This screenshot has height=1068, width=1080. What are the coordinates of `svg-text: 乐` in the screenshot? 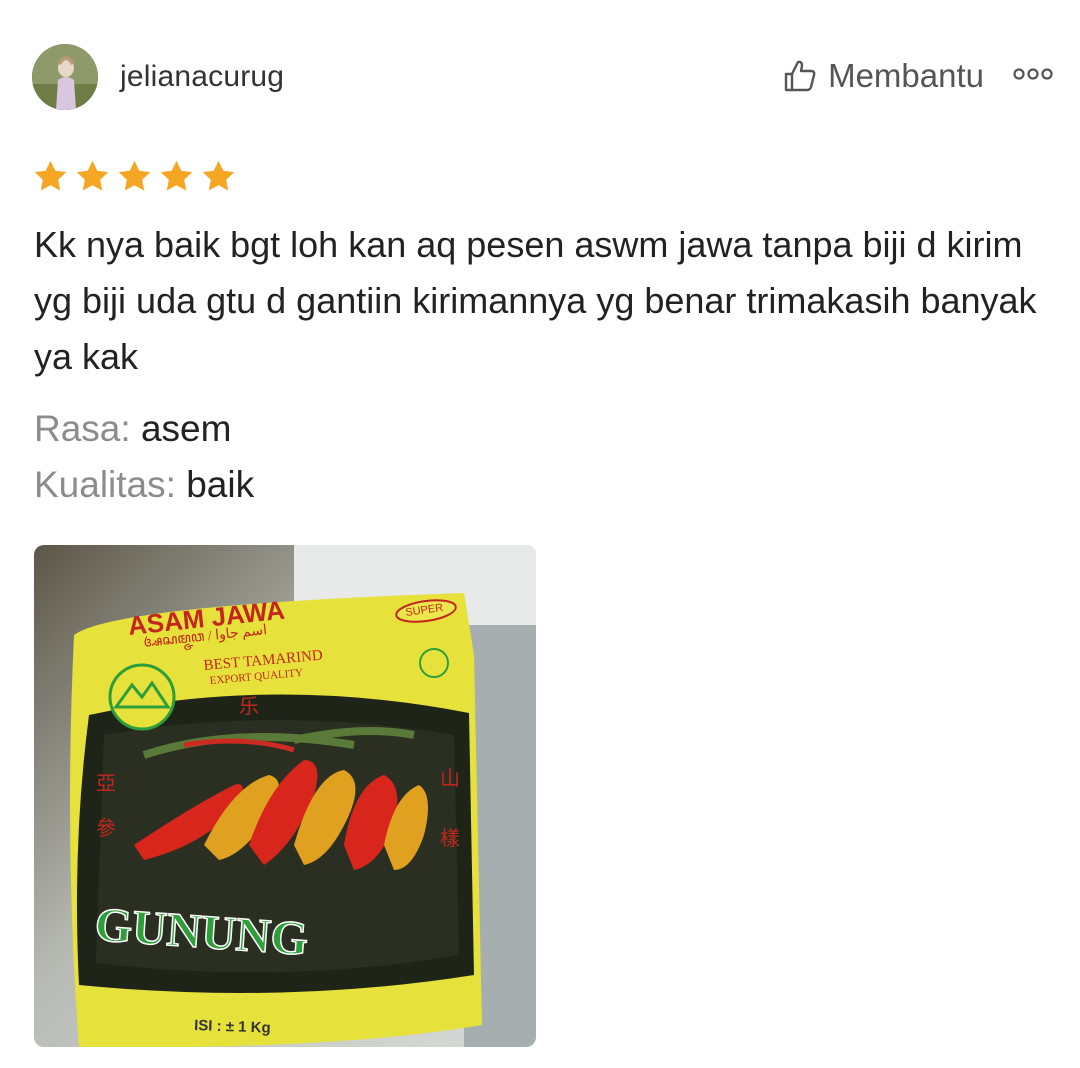 It's located at (249, 706).